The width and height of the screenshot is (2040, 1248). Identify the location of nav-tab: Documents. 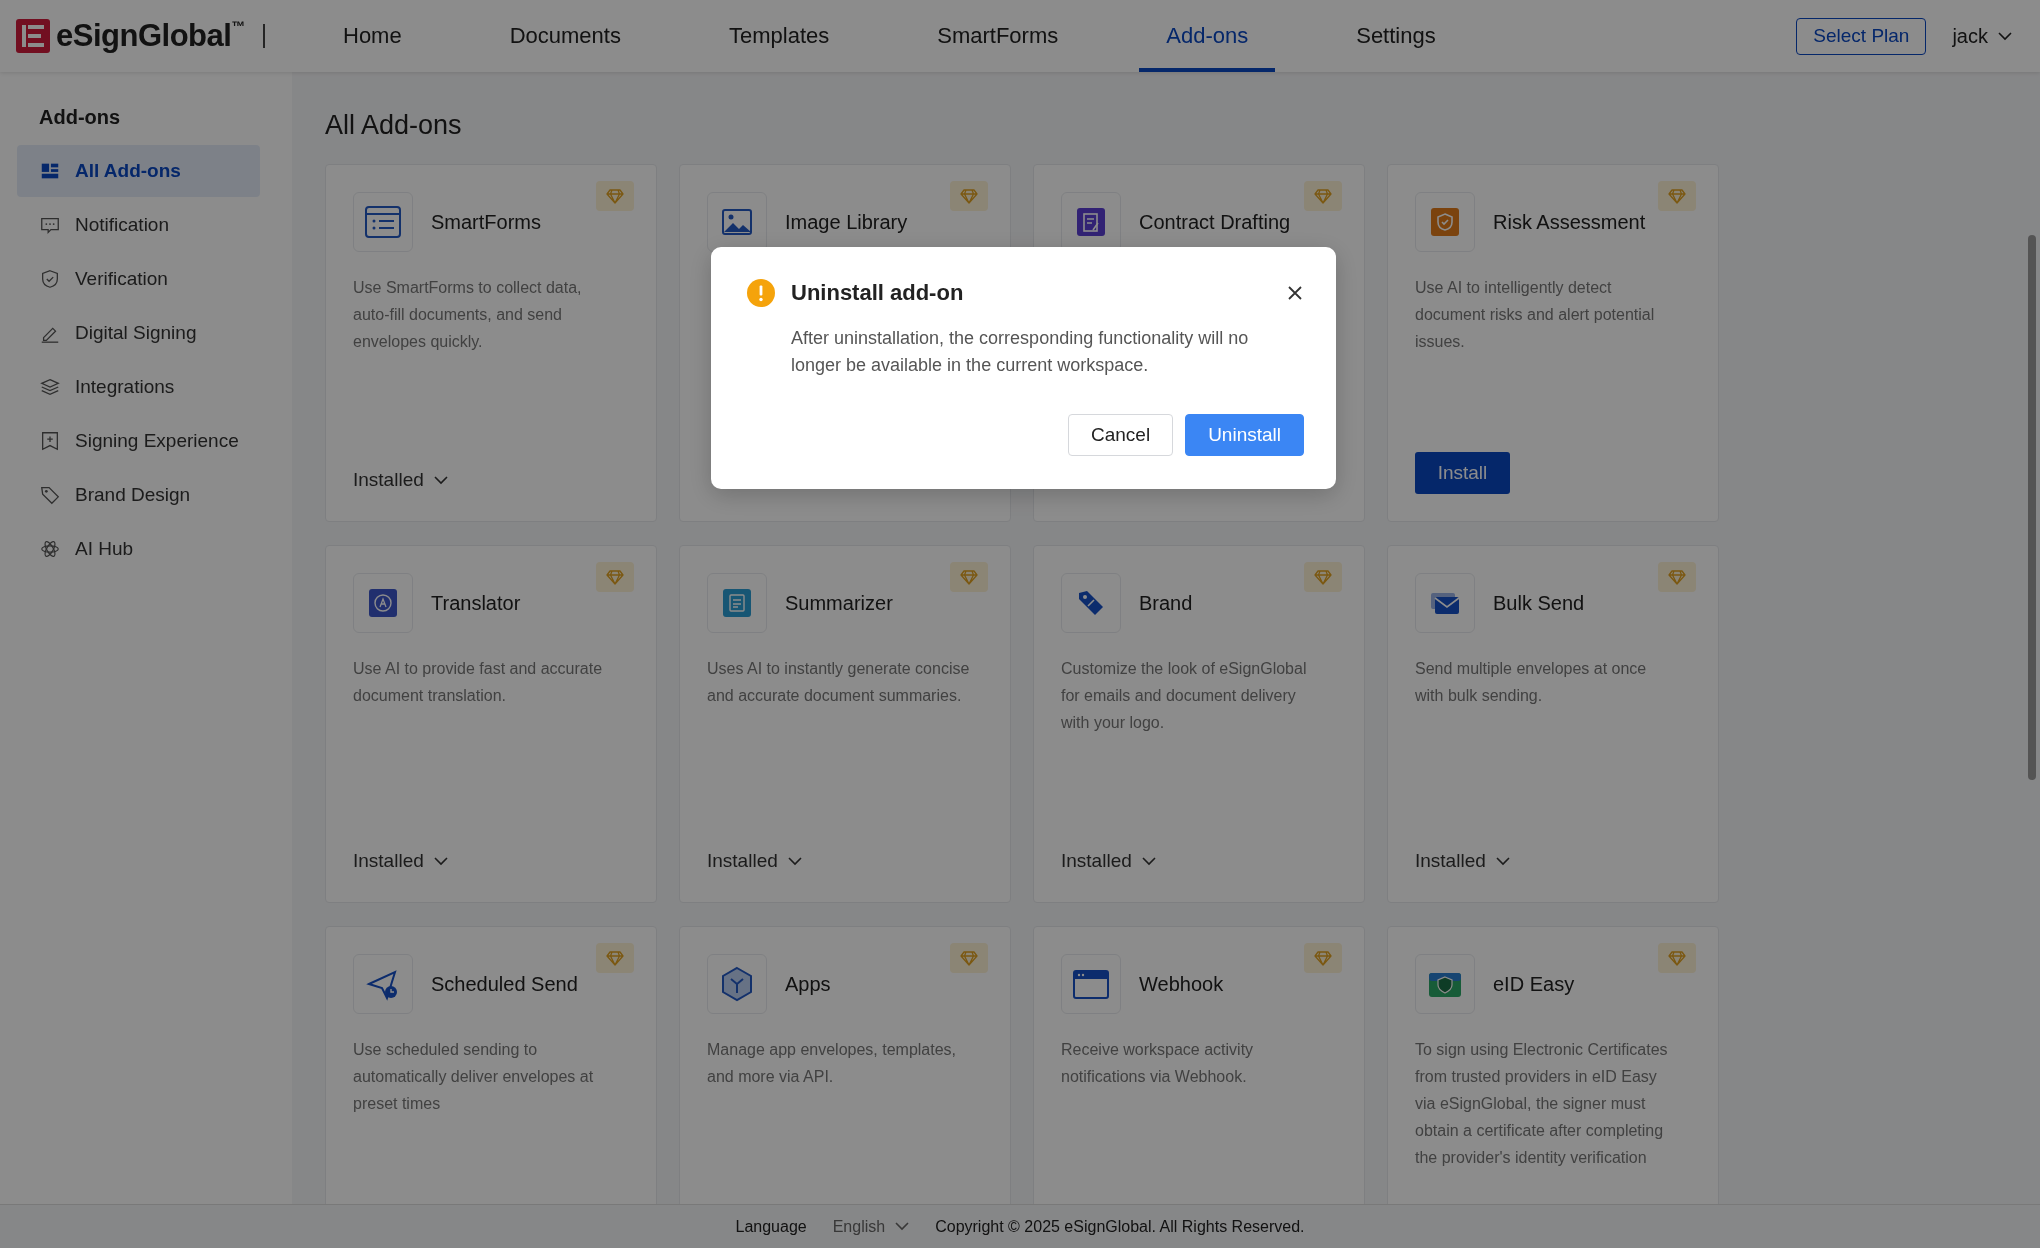
(565, 36).